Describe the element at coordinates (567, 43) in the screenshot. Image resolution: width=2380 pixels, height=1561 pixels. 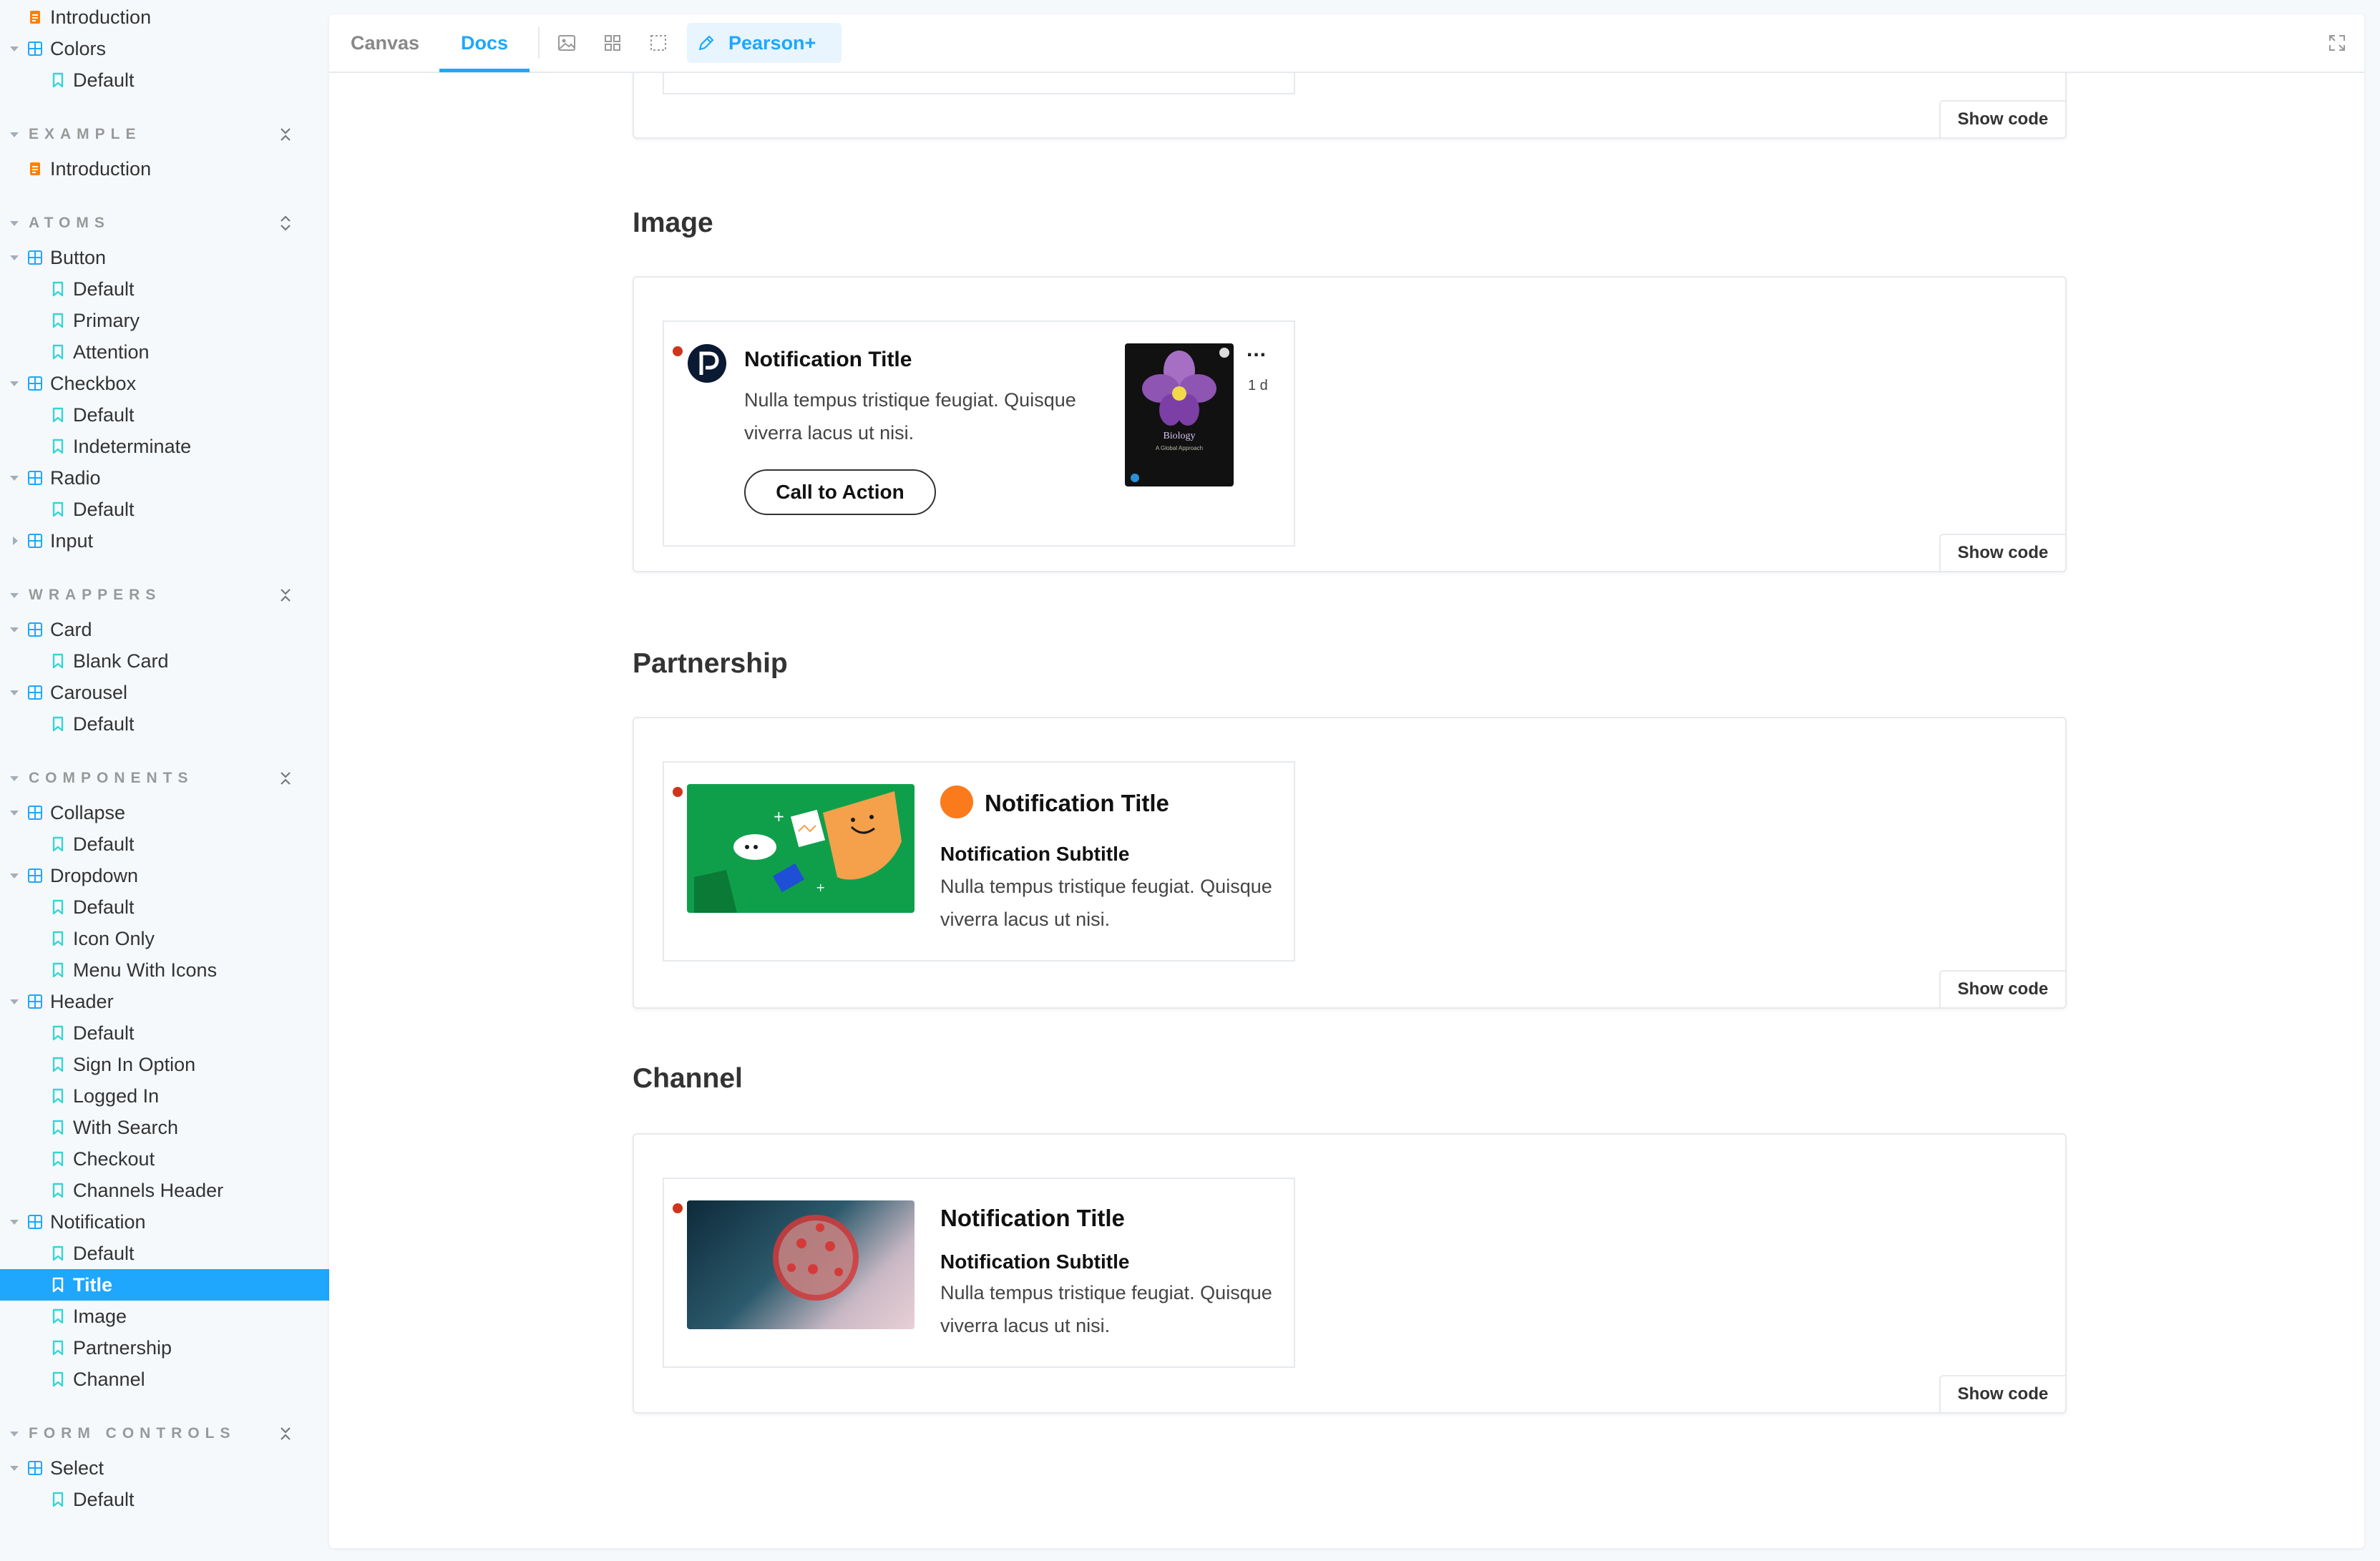
I see `image-icon` at that location.